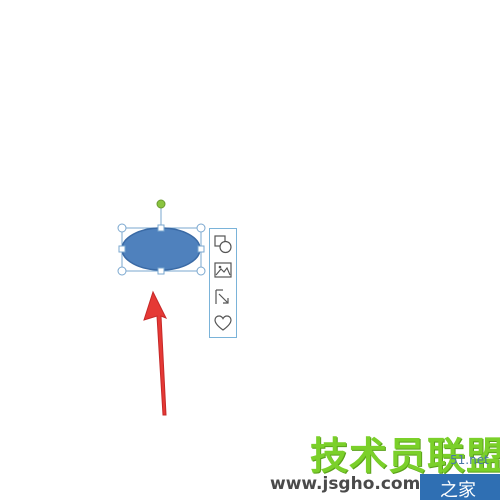 Image resolution: width=500 pixels, height=502 pixels. Describe the element at coordinates (161, 228) in the screenshot. I see `resize-handle-top` at that location.